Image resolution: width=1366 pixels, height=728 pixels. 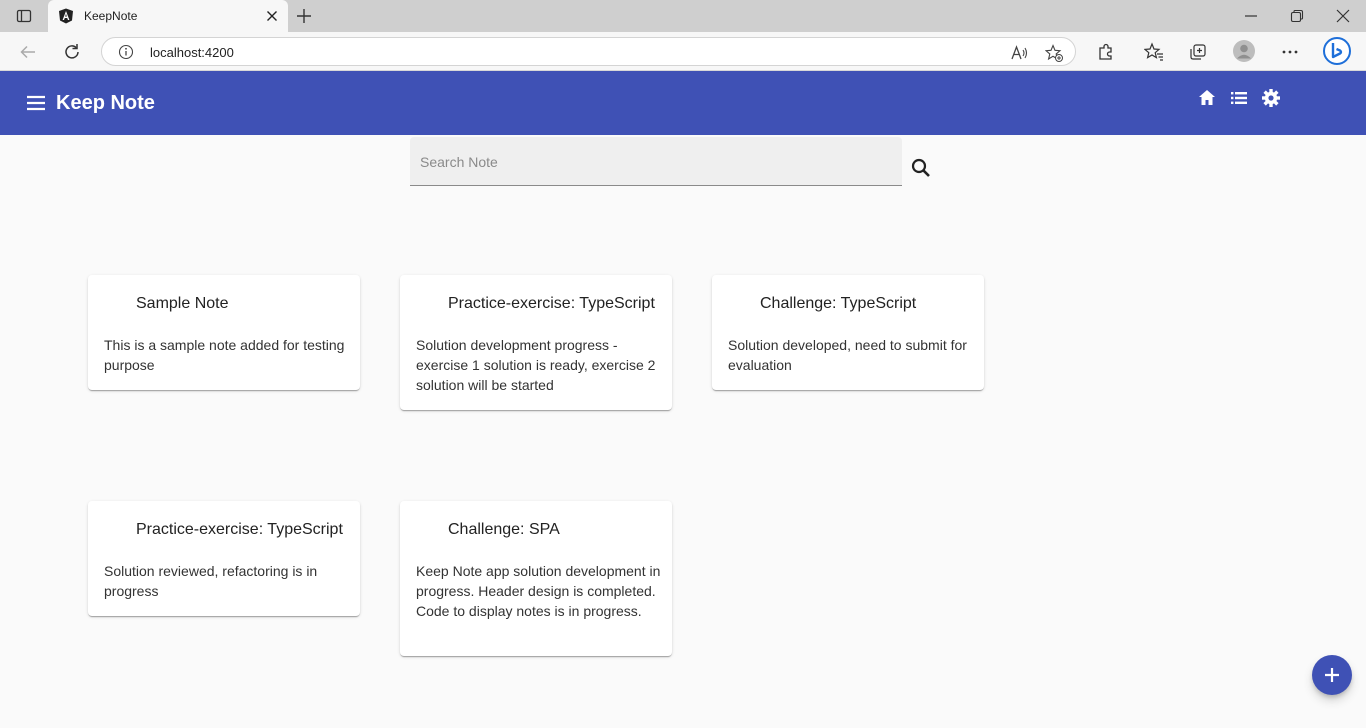 I want to click on add-note-button, so click(x=1332, y=675).